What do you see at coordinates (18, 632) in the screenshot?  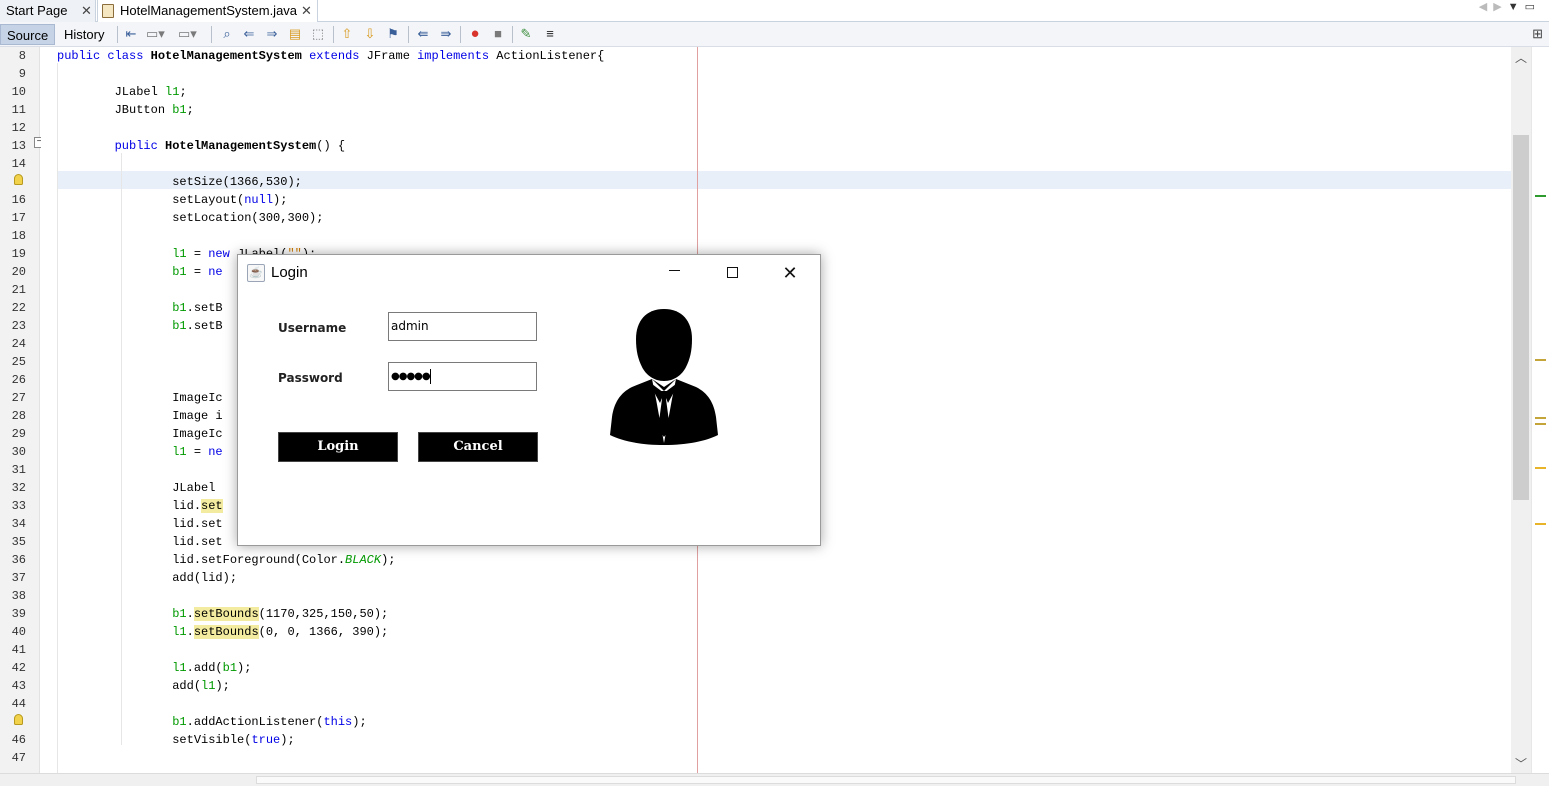 I see `line-number: 40` at bounding box center [18, 632].